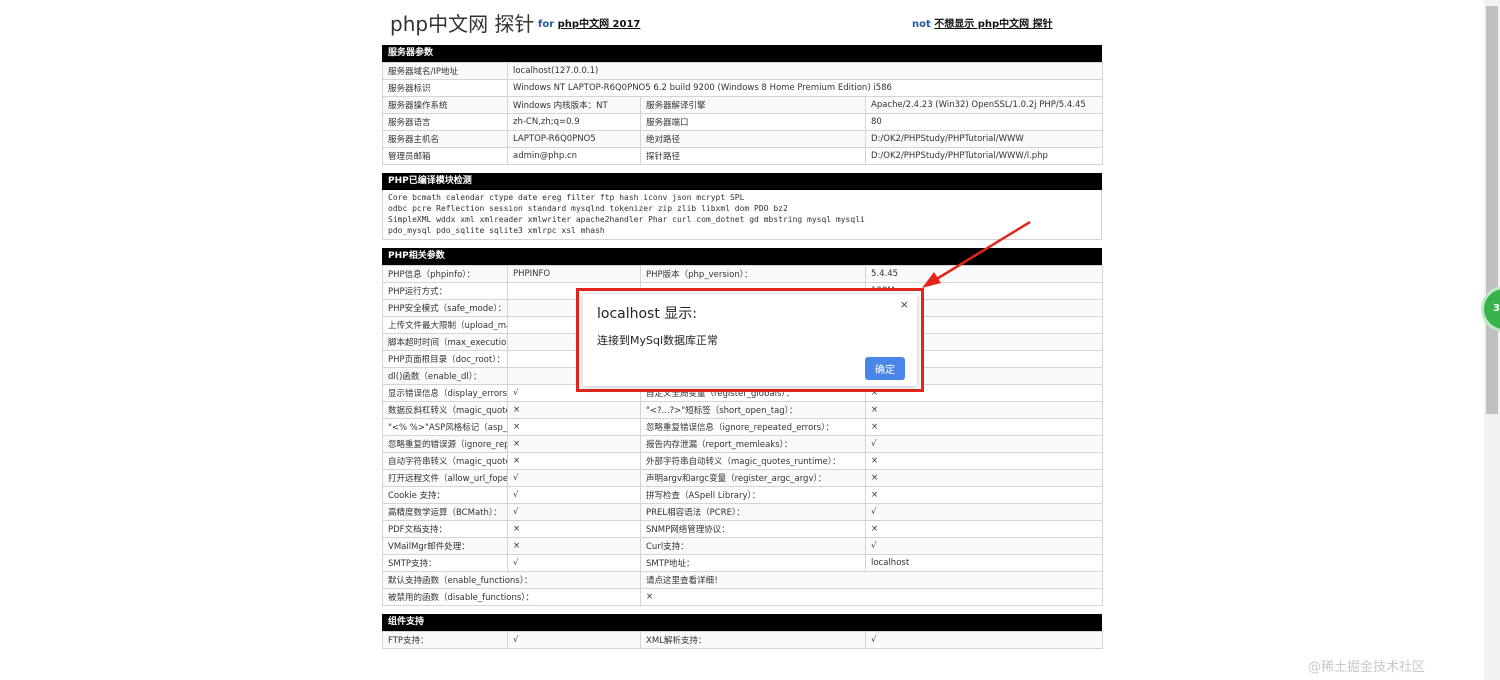 The width and height of the screenshot is (1500, 680). I want to click on param-label: 声明argv和argc变量（register_argc_argv）：, so click(753, 478).